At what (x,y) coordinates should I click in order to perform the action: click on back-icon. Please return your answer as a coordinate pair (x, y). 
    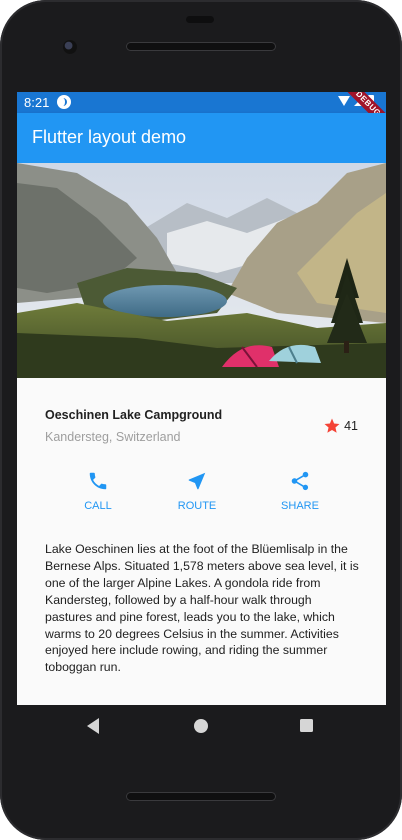
    Looking at the image, I should click on (93, 726).